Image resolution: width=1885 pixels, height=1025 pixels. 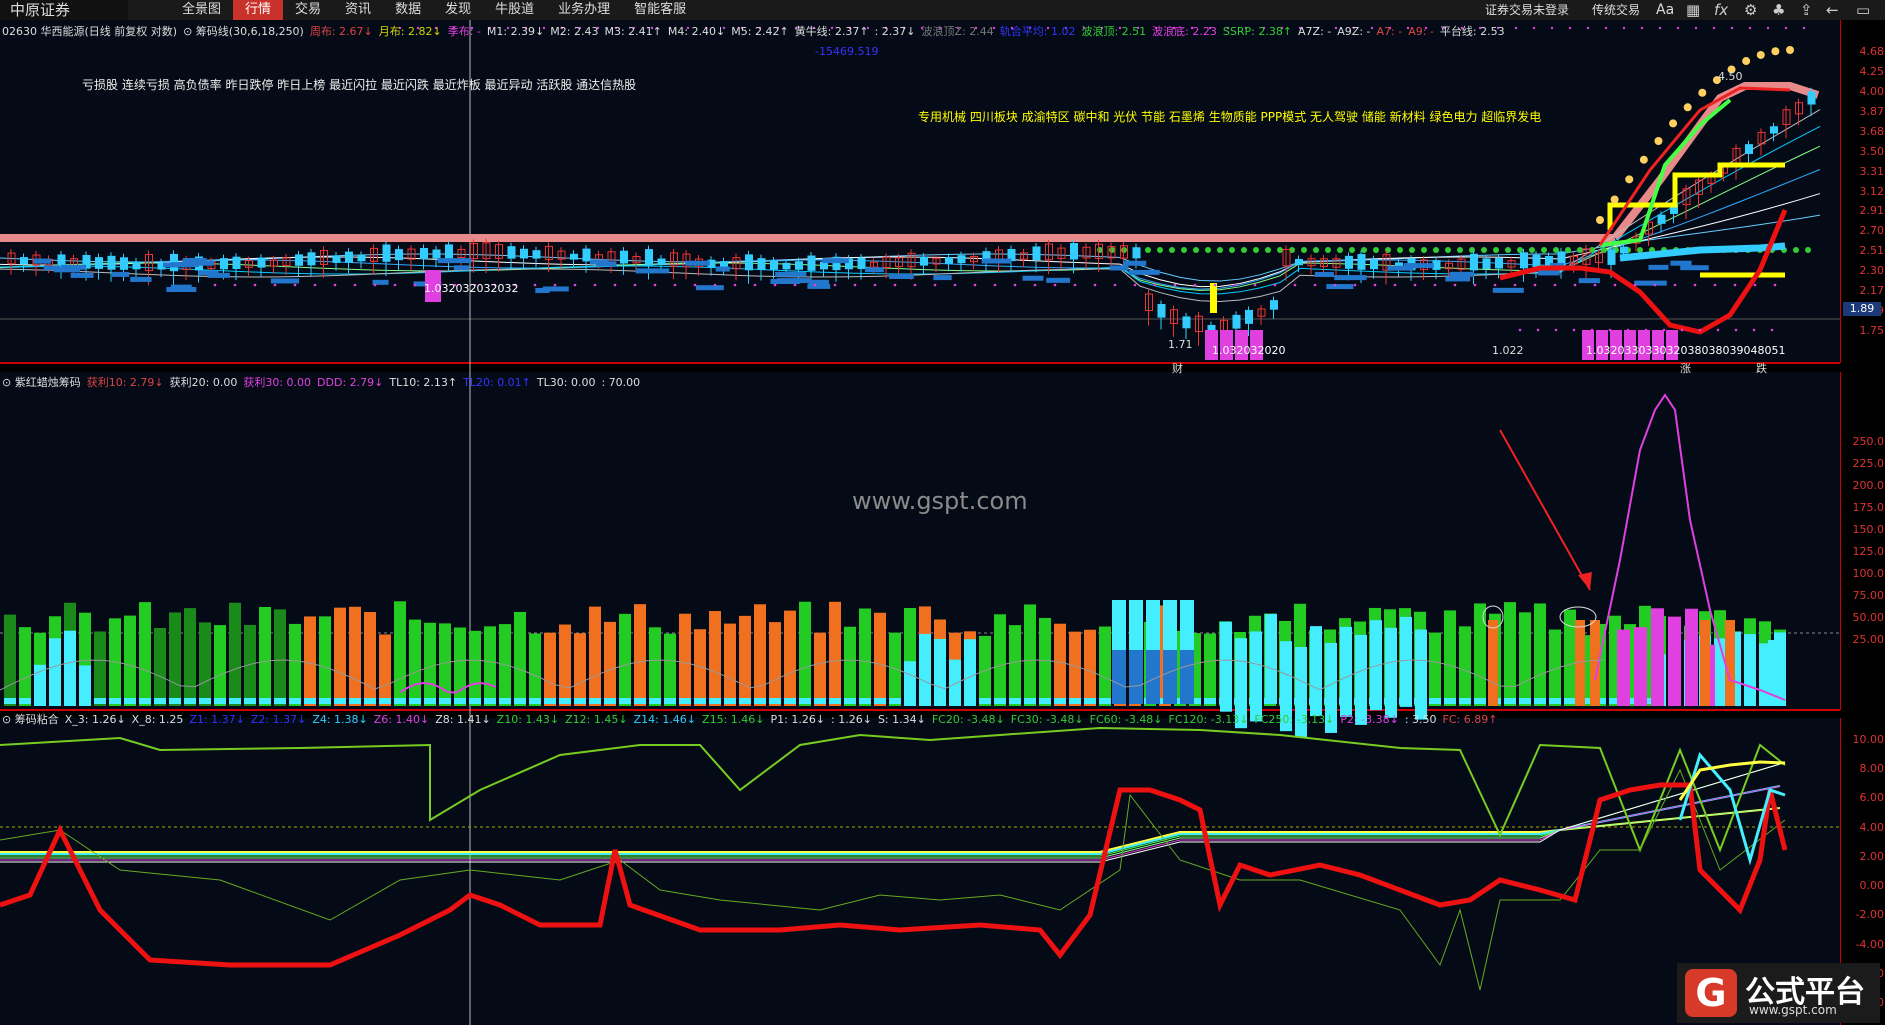 What do you see at coordinates (1862, 309) in the screenshot?
I see `current-price-tag: 1.89` at bounding box center [1862, 309].